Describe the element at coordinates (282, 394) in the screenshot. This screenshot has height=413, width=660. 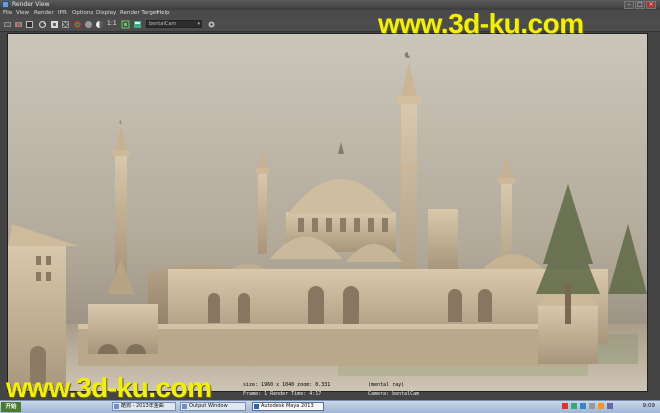
I see `render-info-line2: Frame: 1 Render Time: 4:17` at that location.